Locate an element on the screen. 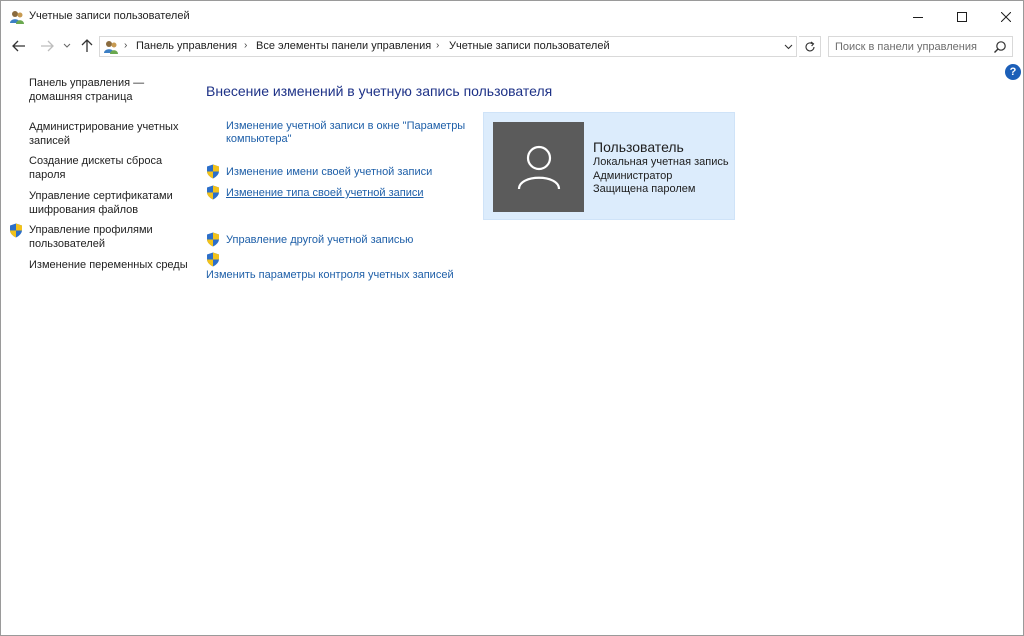 The height and width of the screenshot is (636, 1024). sidebar-item-environment-variables: Изменение переменных среды is located at coordinates (109, 265).